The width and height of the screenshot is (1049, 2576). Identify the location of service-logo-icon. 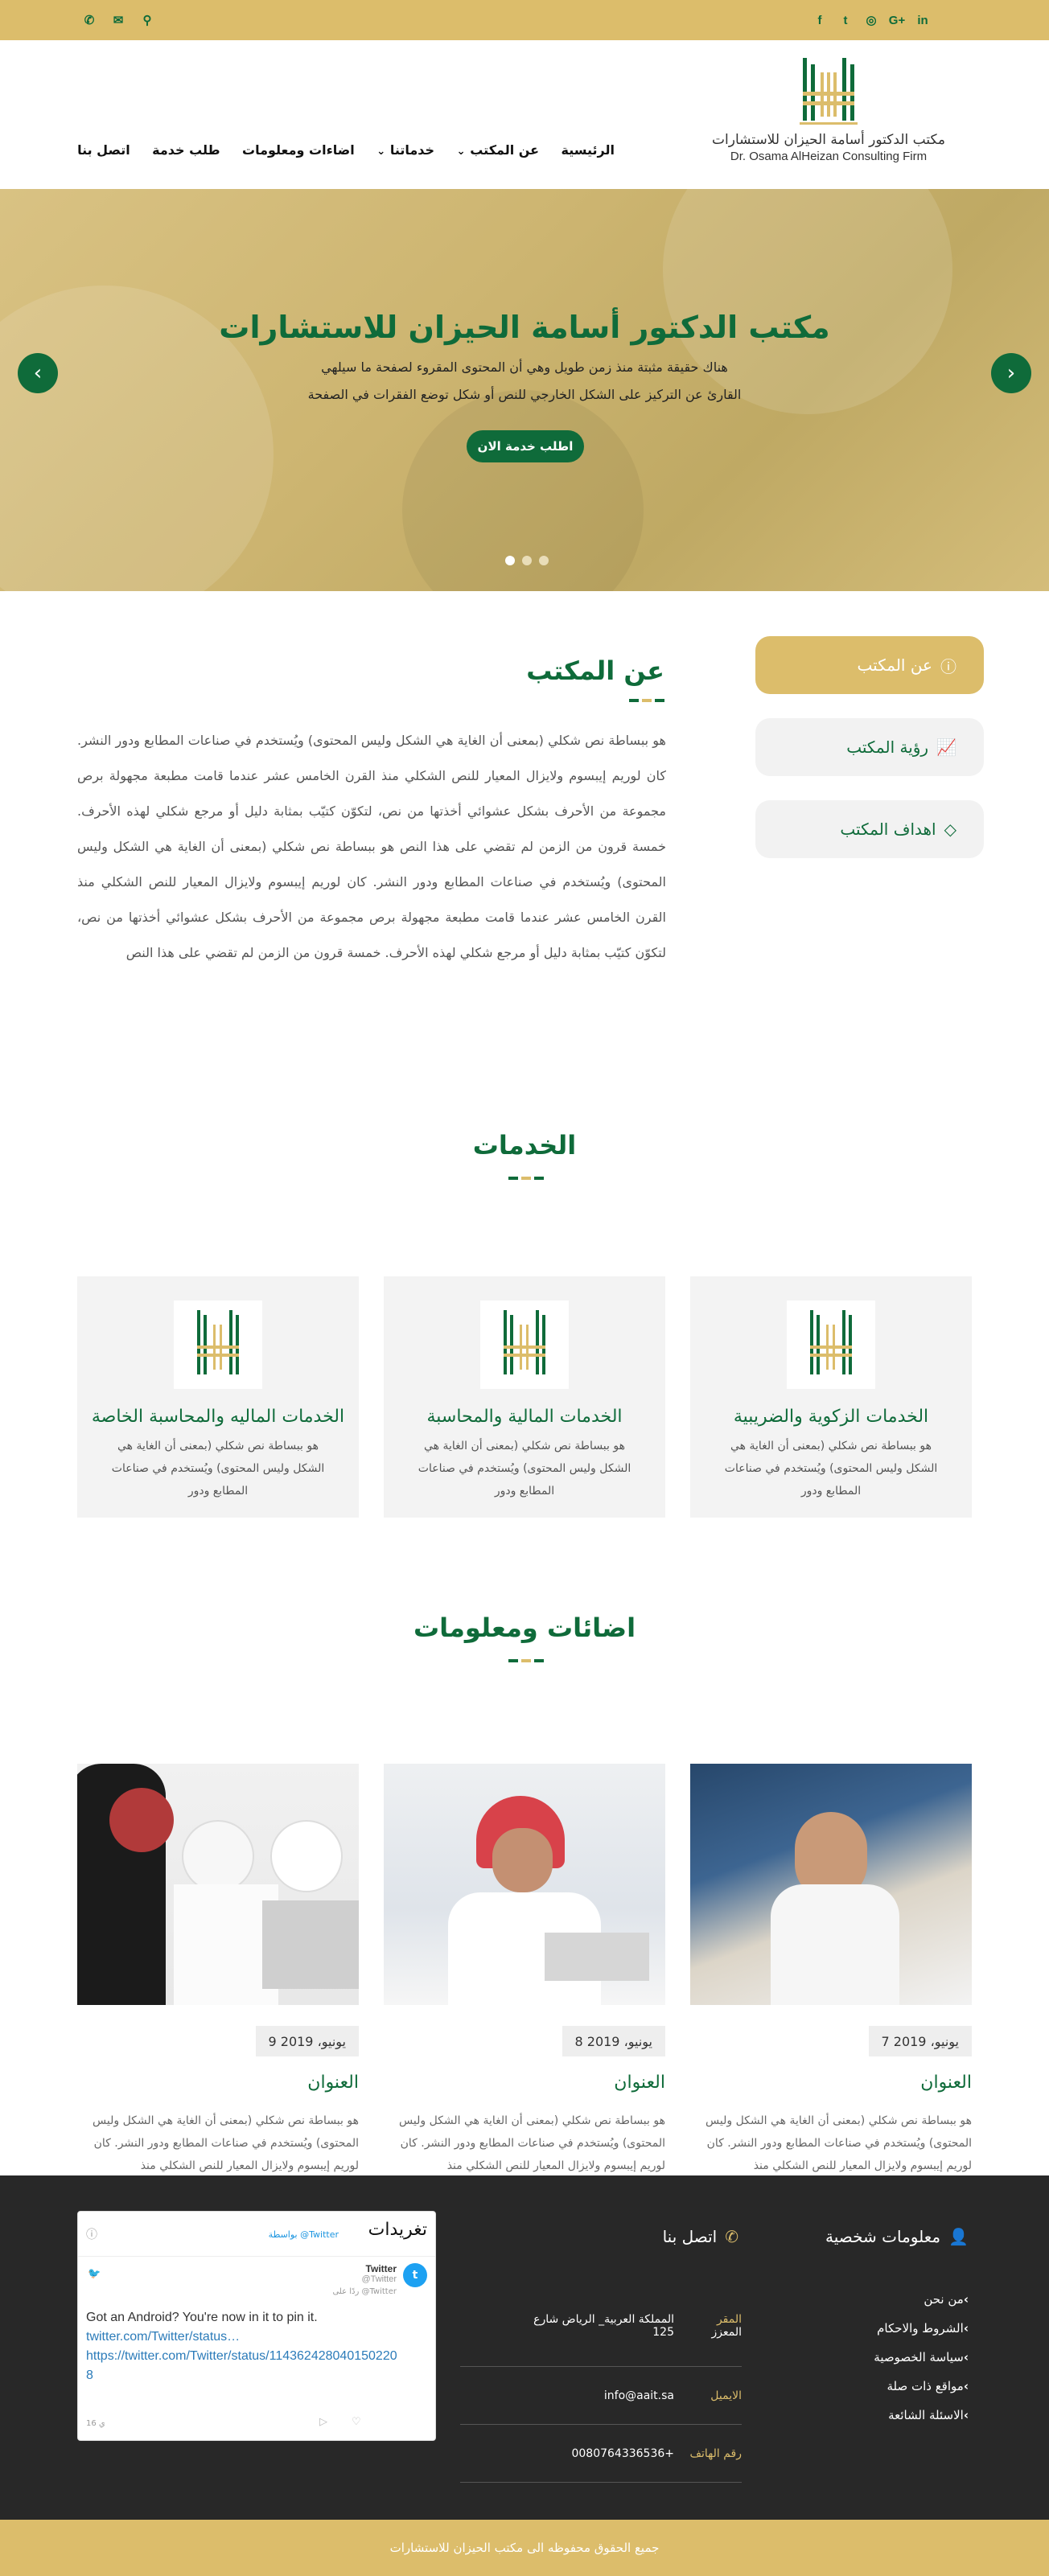
(218, 1344).